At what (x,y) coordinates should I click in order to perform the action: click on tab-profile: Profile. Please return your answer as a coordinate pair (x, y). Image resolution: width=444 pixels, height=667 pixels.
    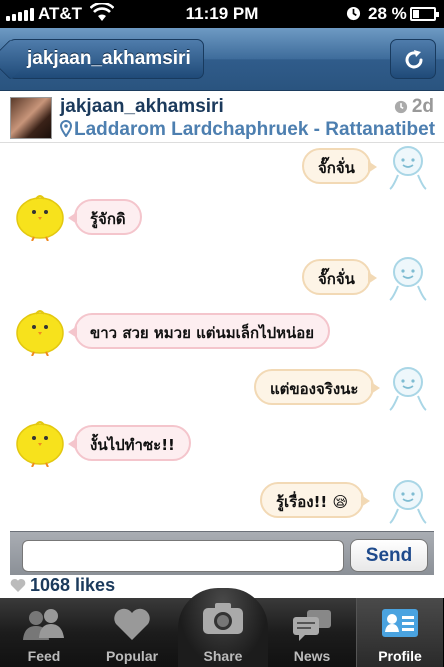
    Looking at the image, I should click on (400, 632).